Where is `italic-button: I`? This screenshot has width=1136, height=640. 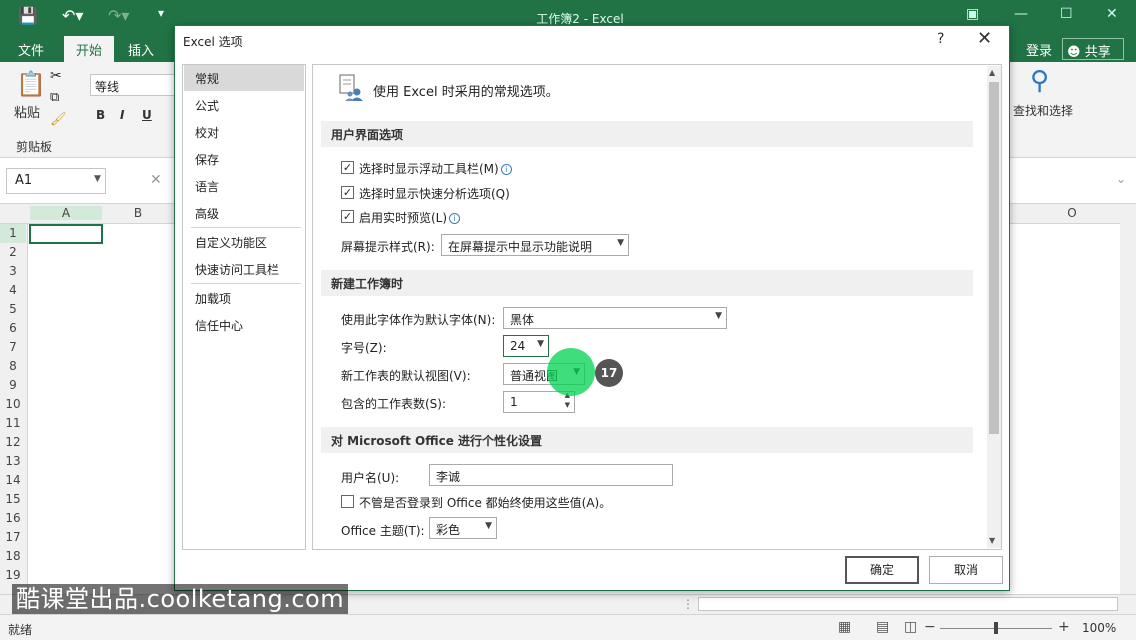
italic-button: I is located at coordinates (122, 115).